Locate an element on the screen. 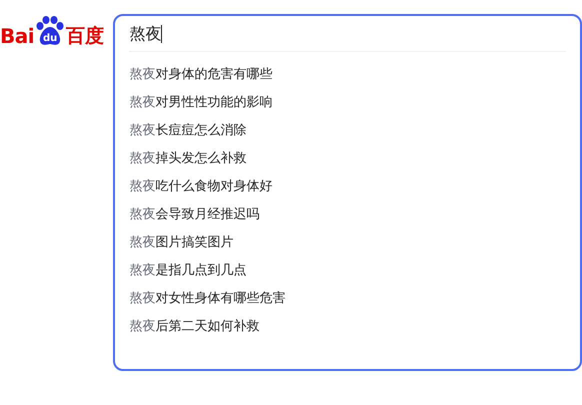 This screenshot has height=405, width=582. suggestion-item: 熬夜吃什么食物对身体好 is located at coordinates (347, 187).